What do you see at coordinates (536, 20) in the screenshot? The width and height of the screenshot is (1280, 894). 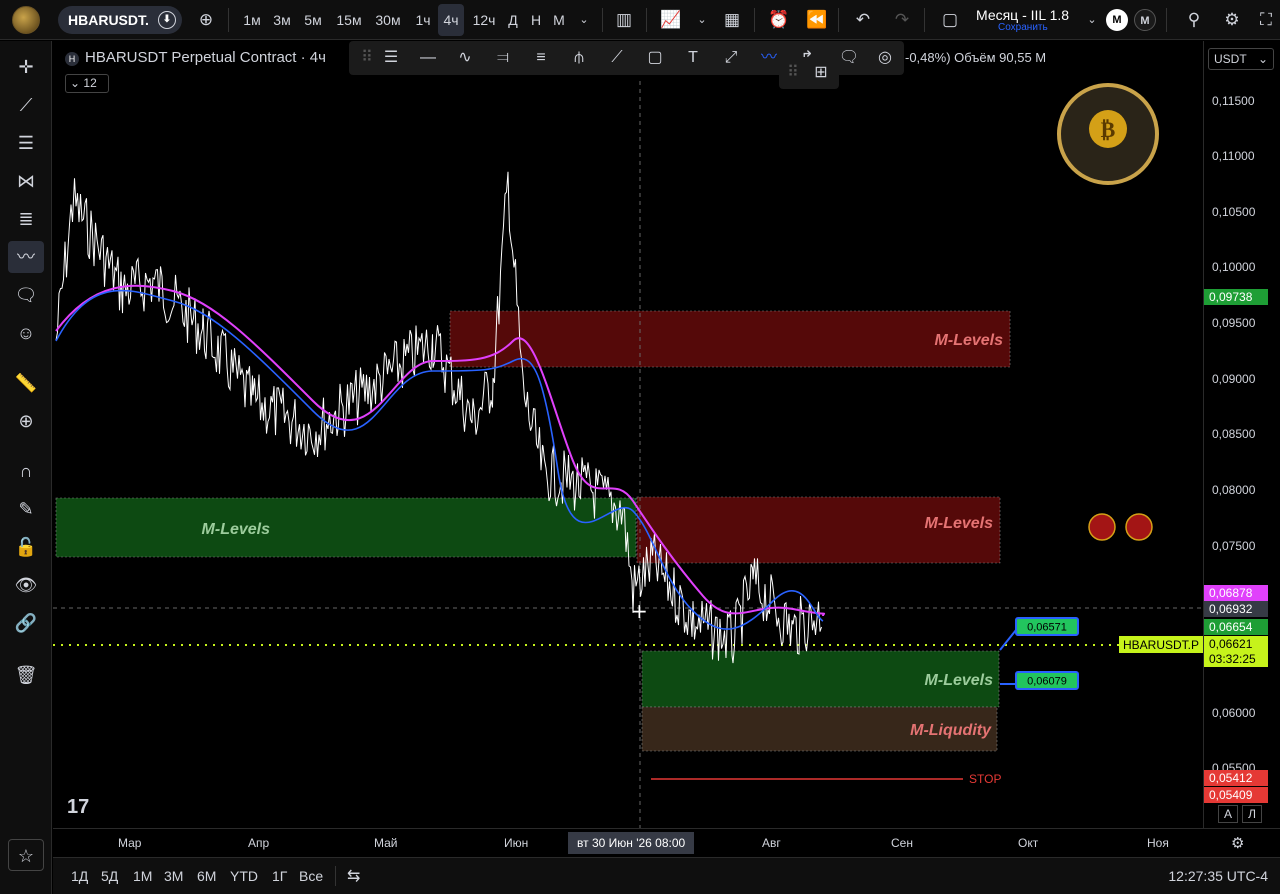 I see `interval-week: Н` at bounding box center [536, 20].